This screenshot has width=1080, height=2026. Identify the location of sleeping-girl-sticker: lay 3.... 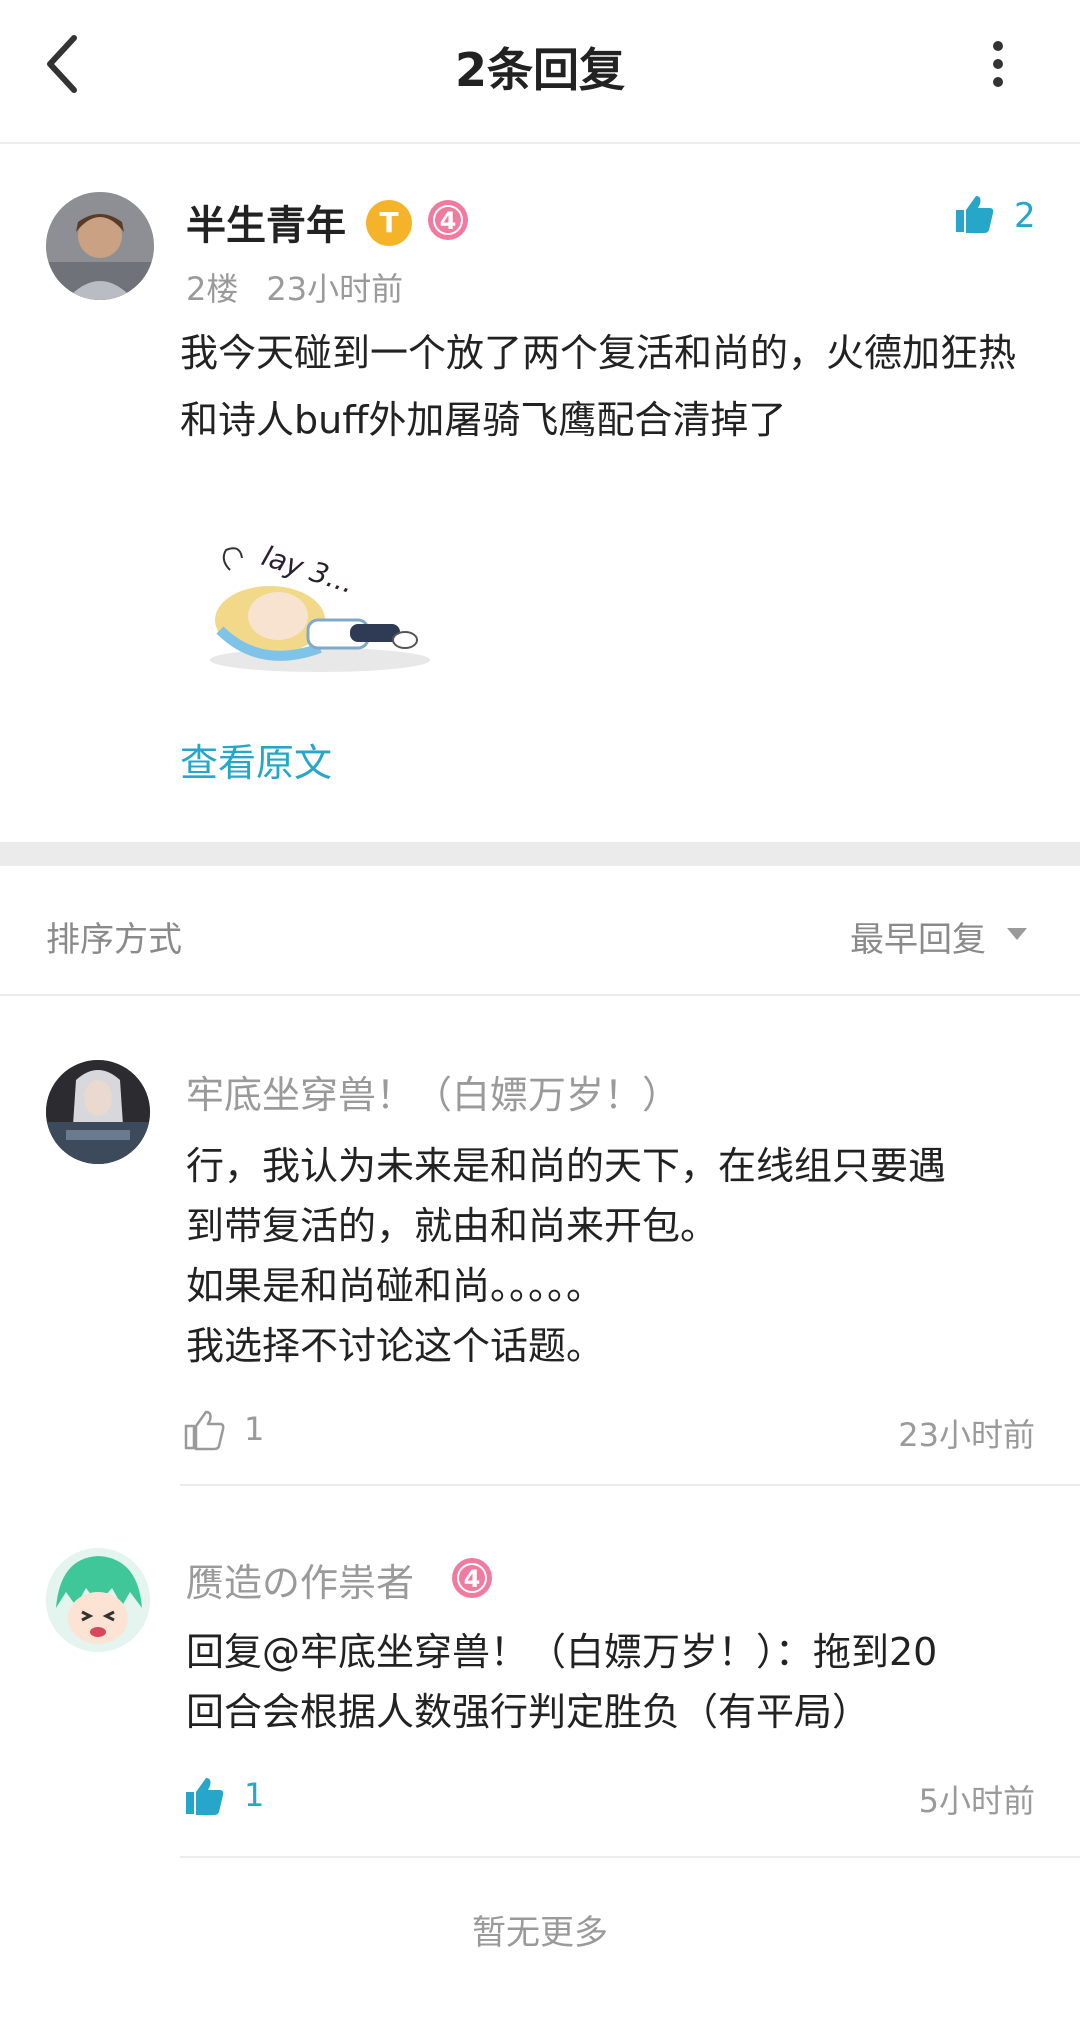
(320, 605).